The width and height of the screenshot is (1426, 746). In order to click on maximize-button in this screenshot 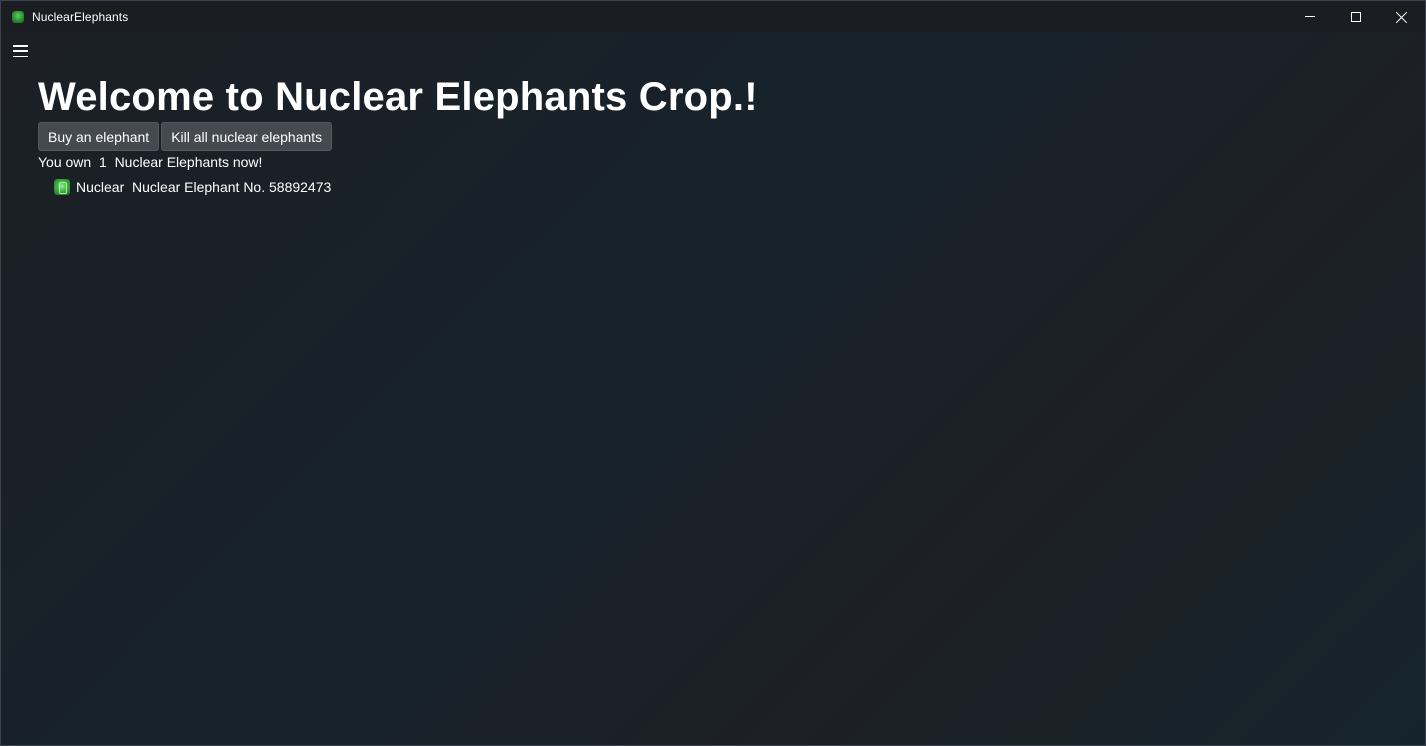, I will do `click(1356, 16)`.